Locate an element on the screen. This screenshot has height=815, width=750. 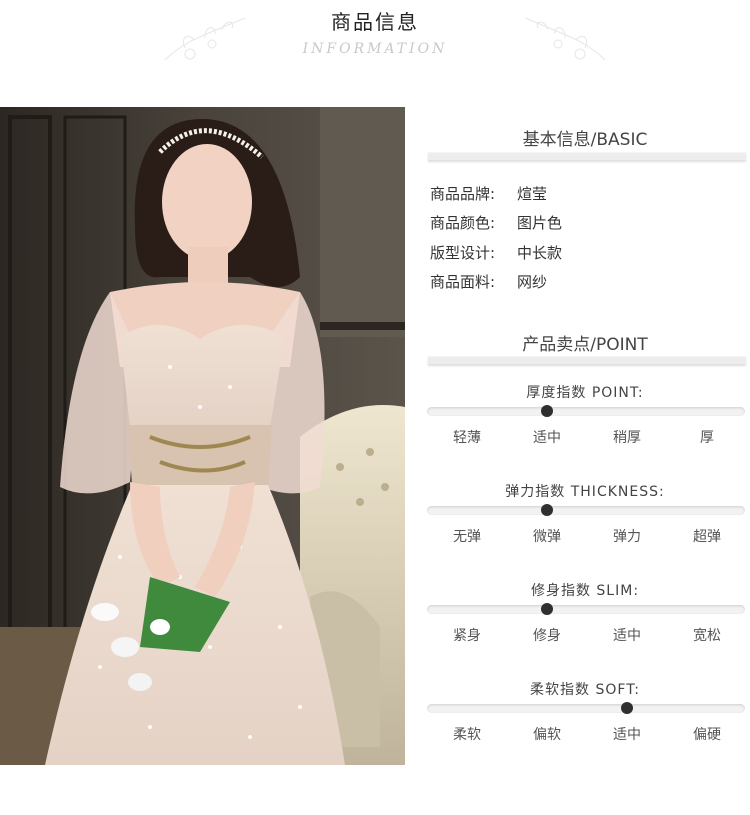
index-labels: 轻薄 适中 稍厚 厚 is located at coordinates (586, 437).